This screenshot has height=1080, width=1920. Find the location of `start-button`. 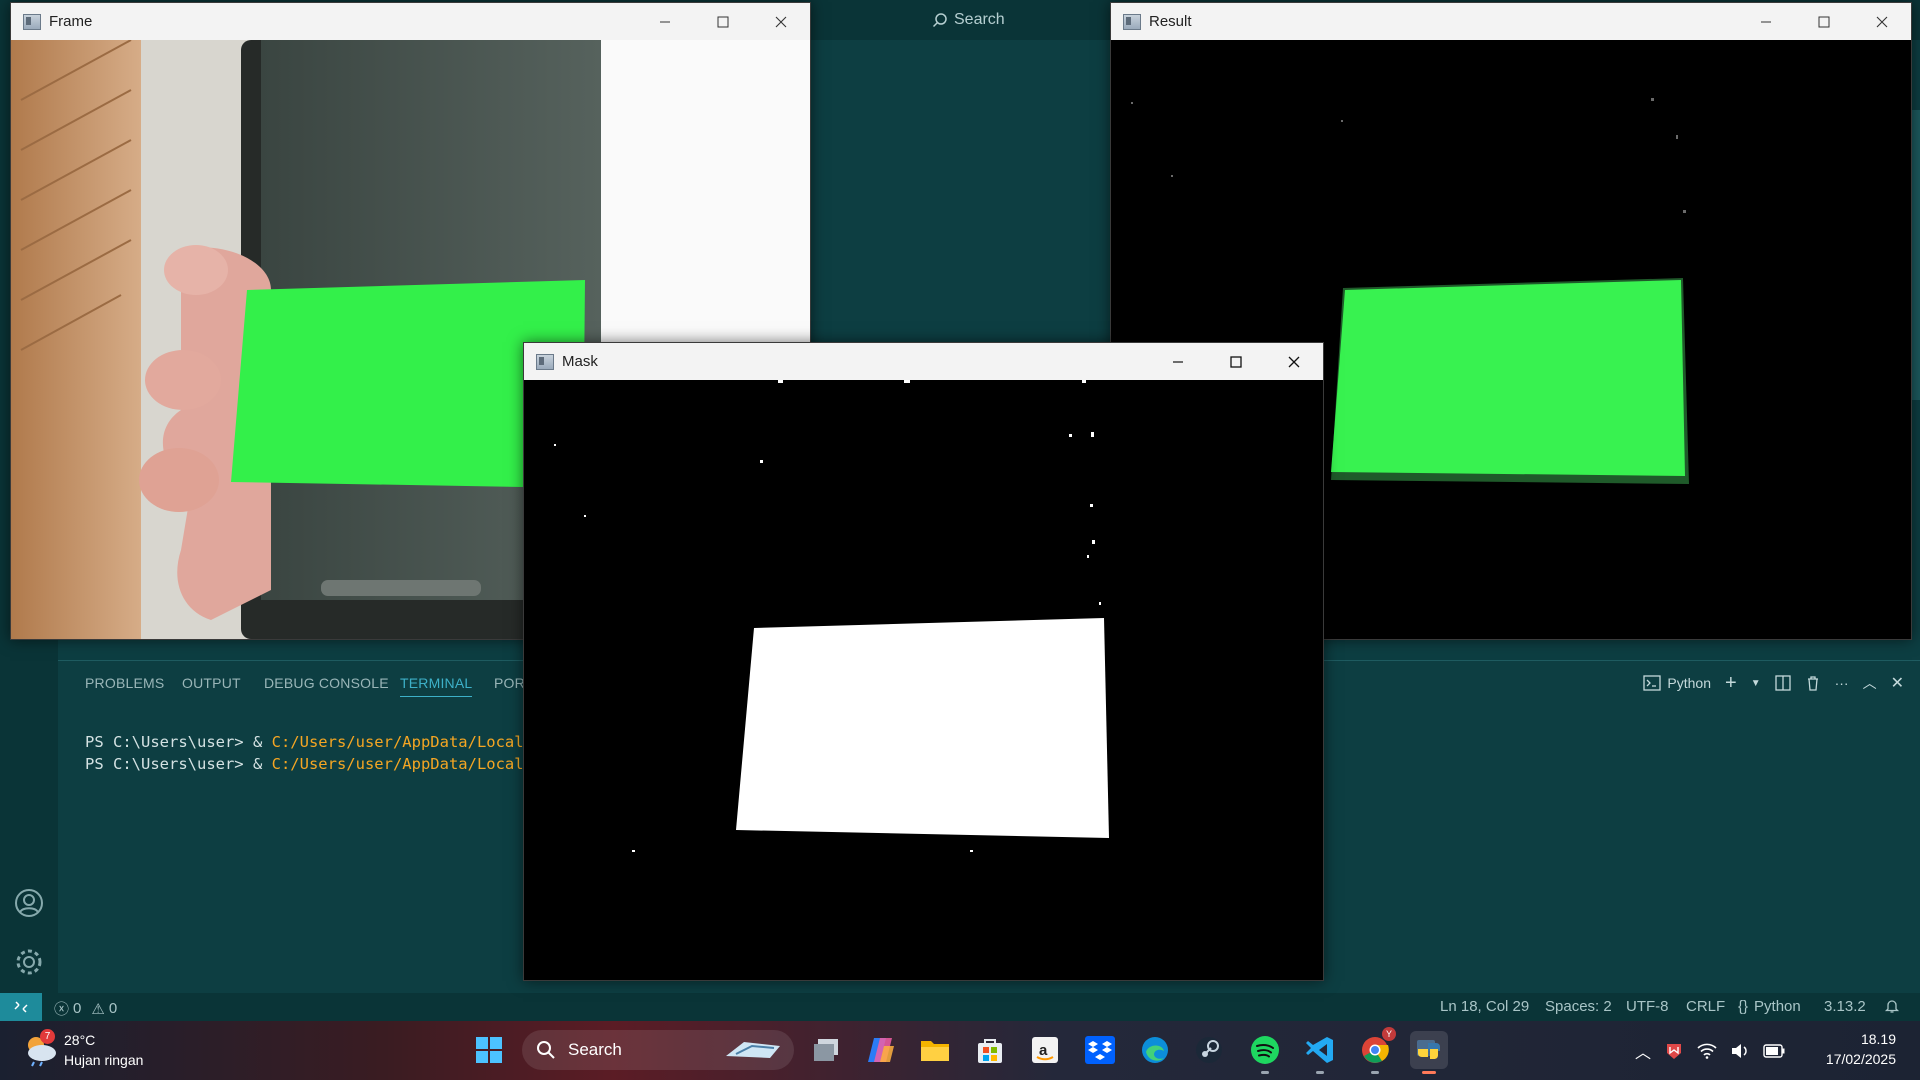

start-button is located at coordinates (489, 1050).